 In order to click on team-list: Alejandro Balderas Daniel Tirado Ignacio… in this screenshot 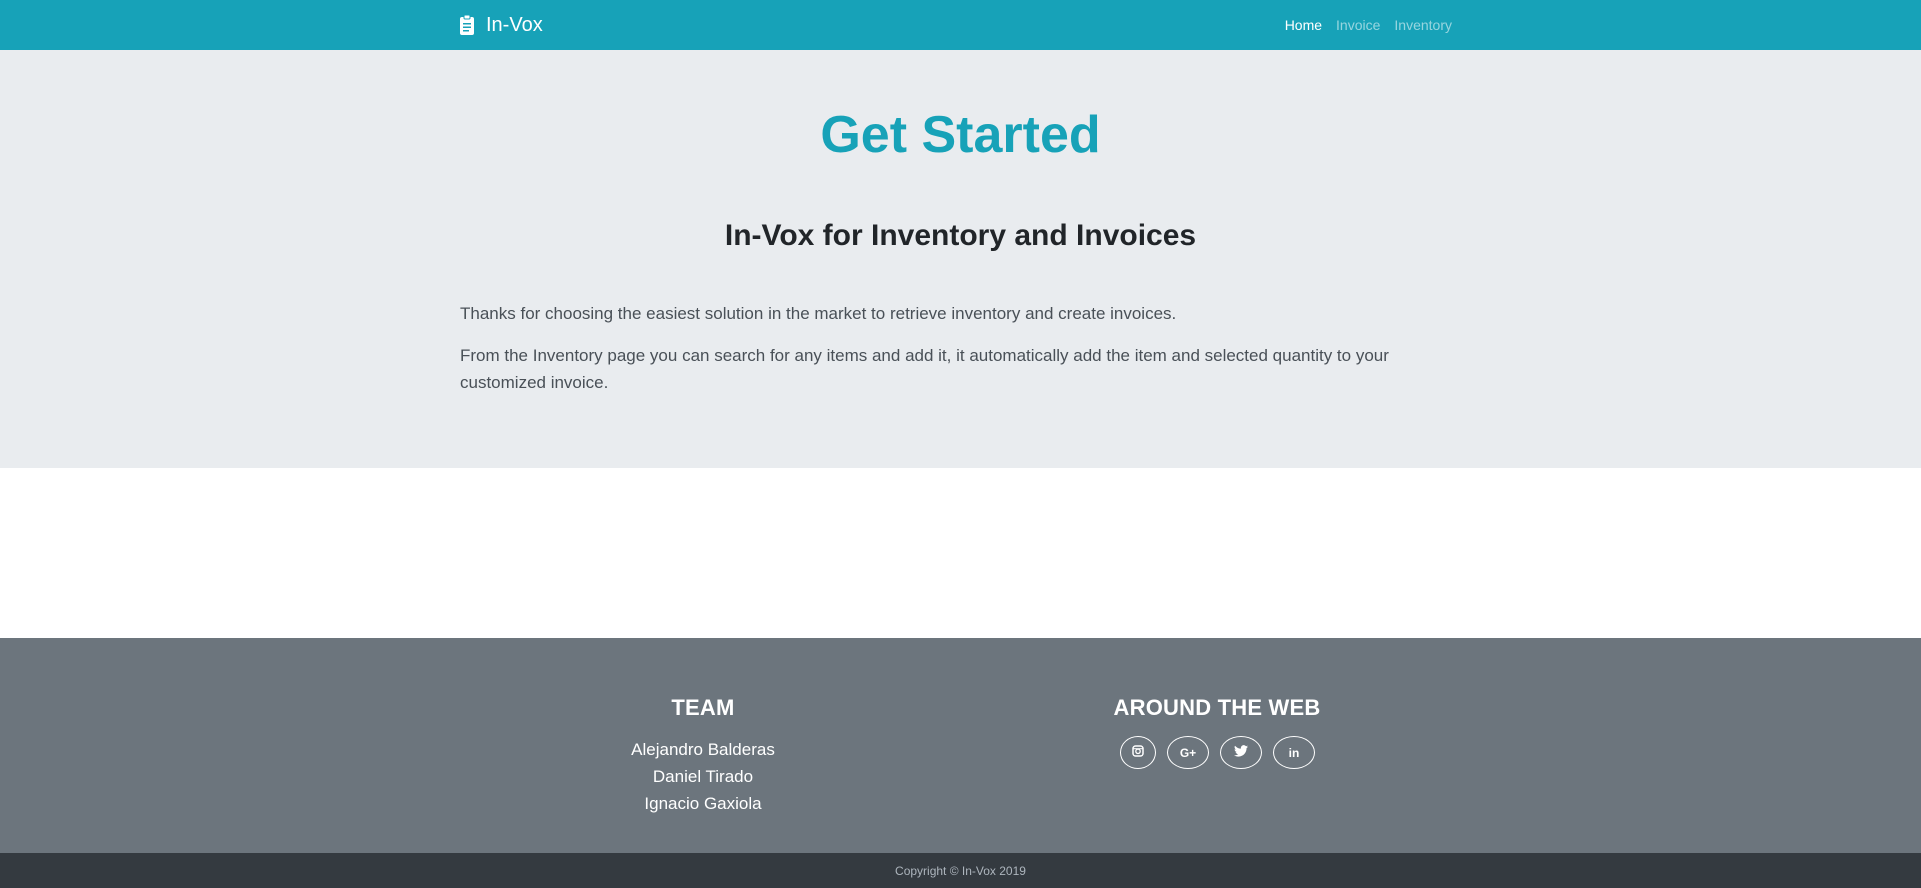, I will do `click(703, 776)`.